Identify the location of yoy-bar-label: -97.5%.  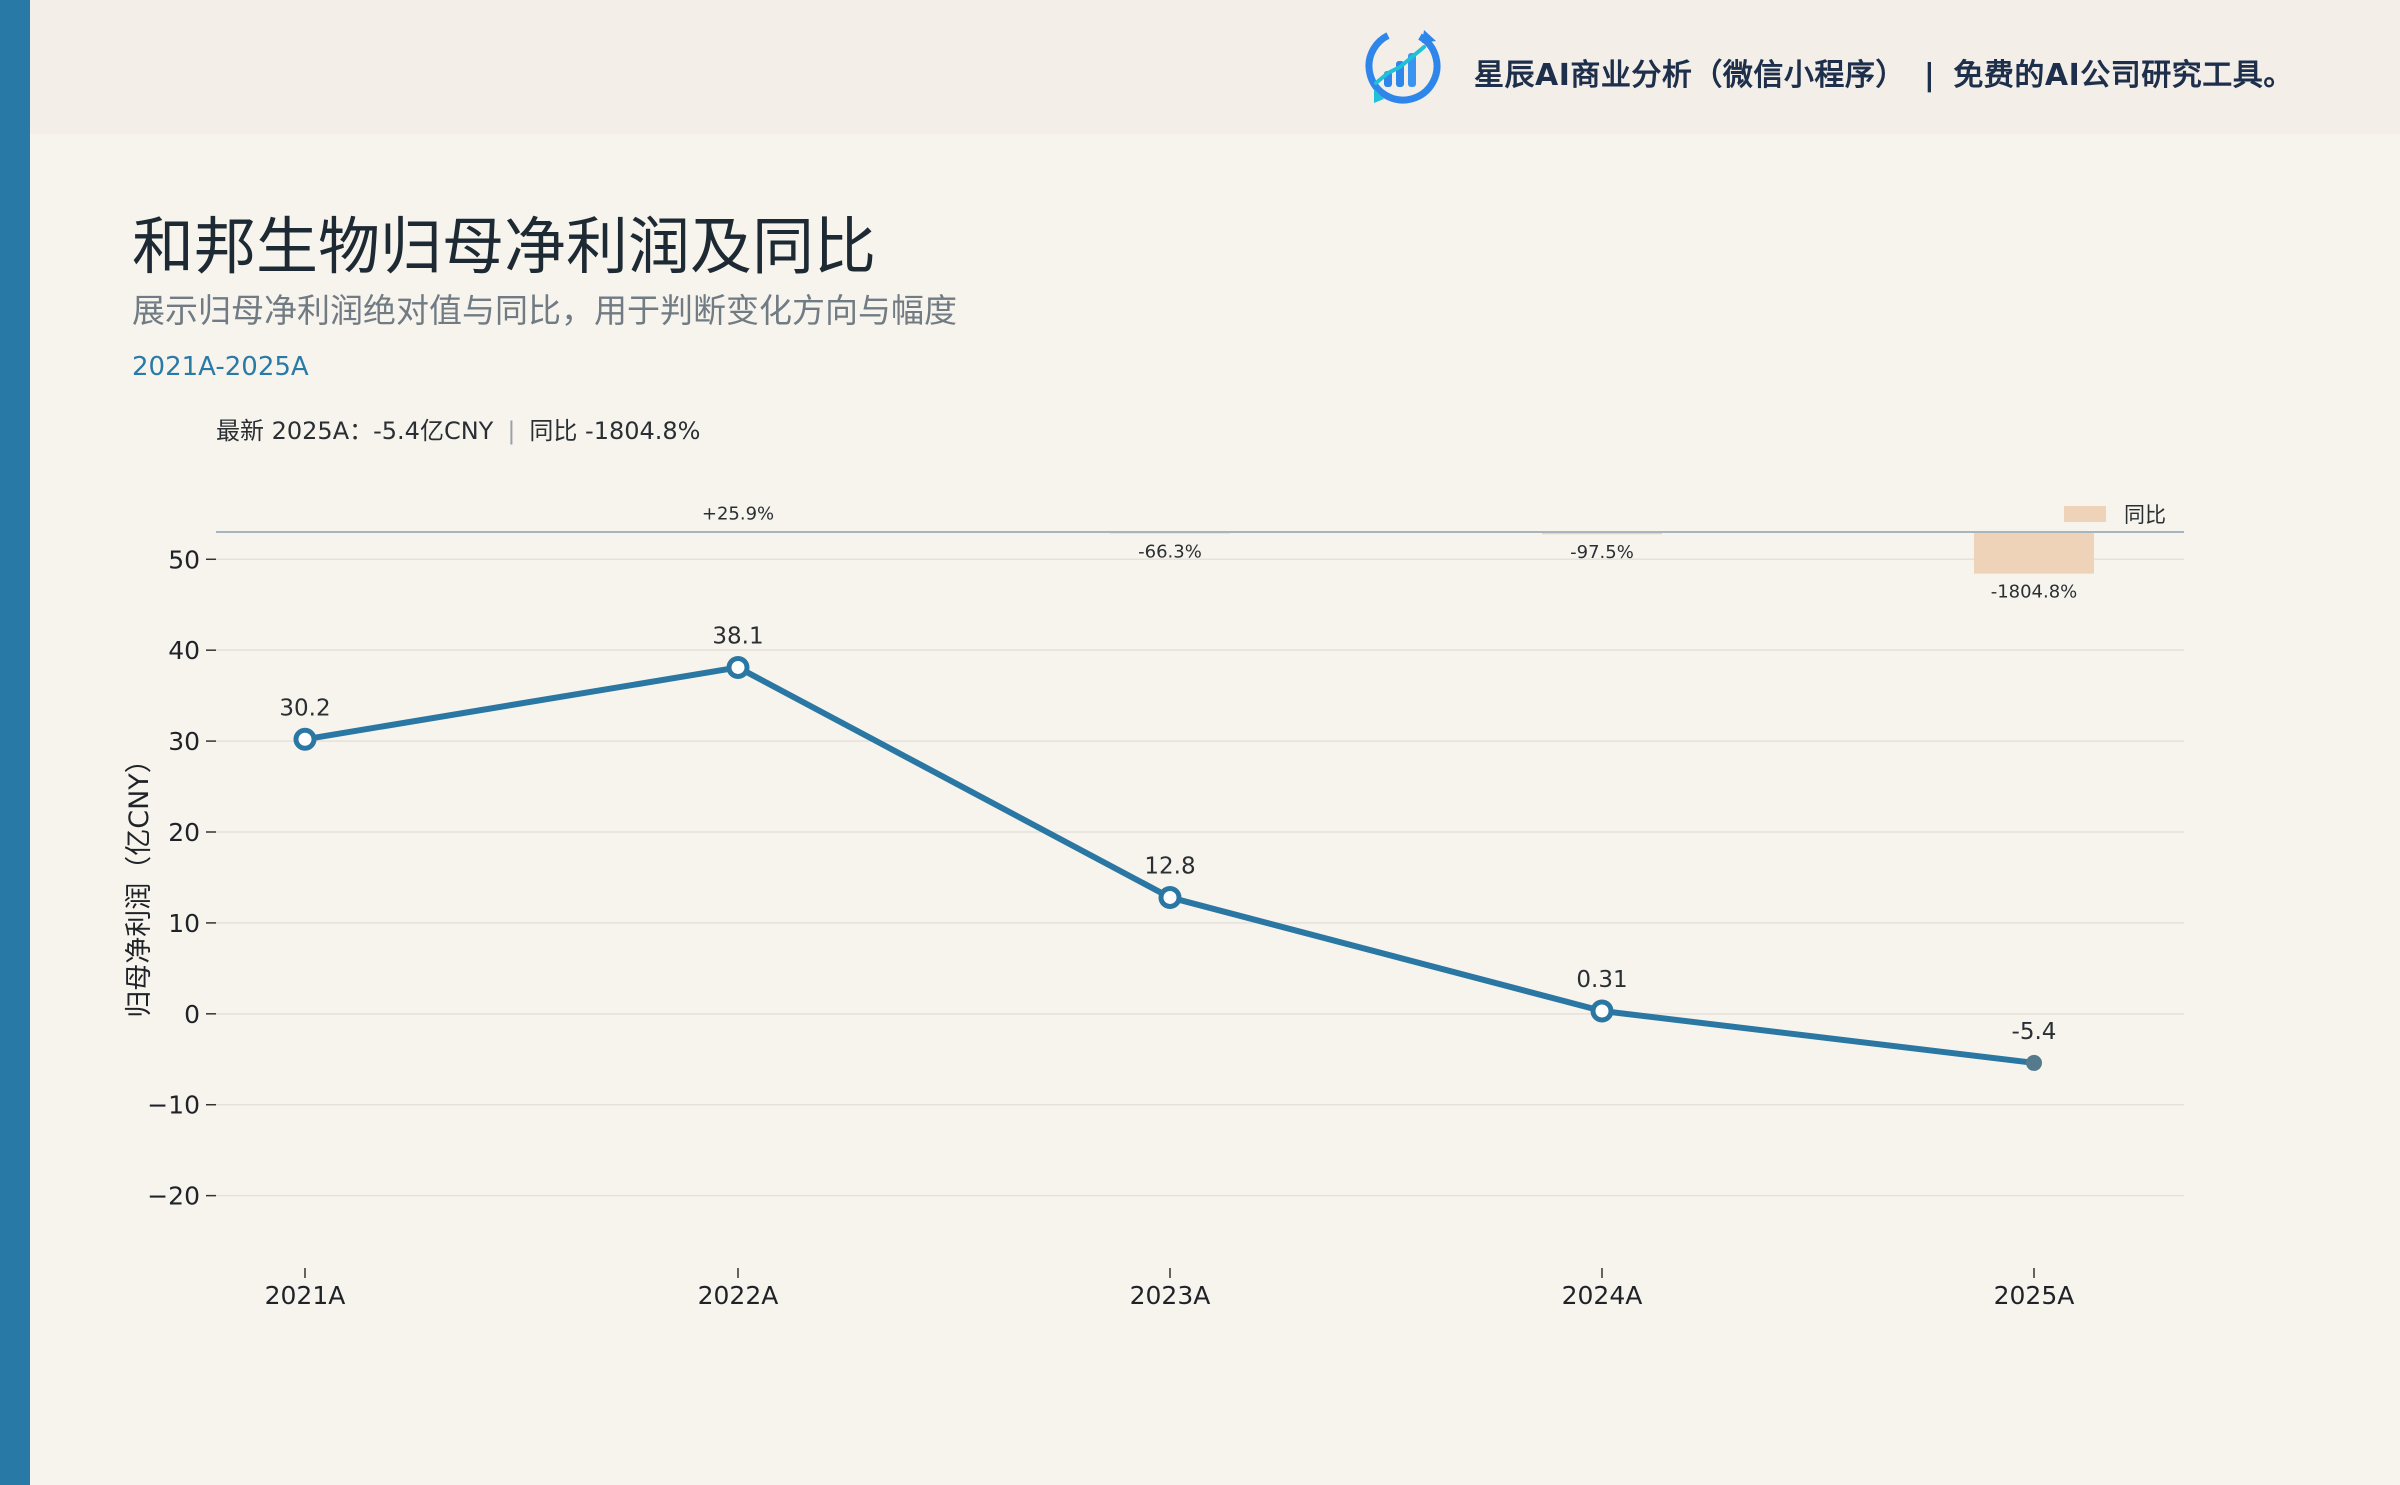
(1602, 552).